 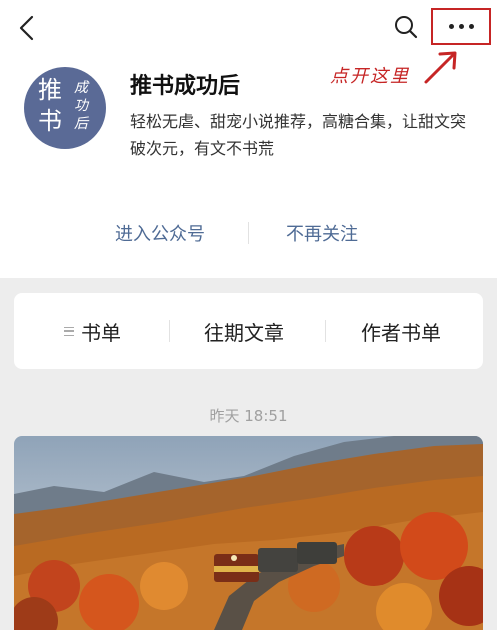 I want to click on menu-item-label: 作者书单, so click(x=401, y=332).